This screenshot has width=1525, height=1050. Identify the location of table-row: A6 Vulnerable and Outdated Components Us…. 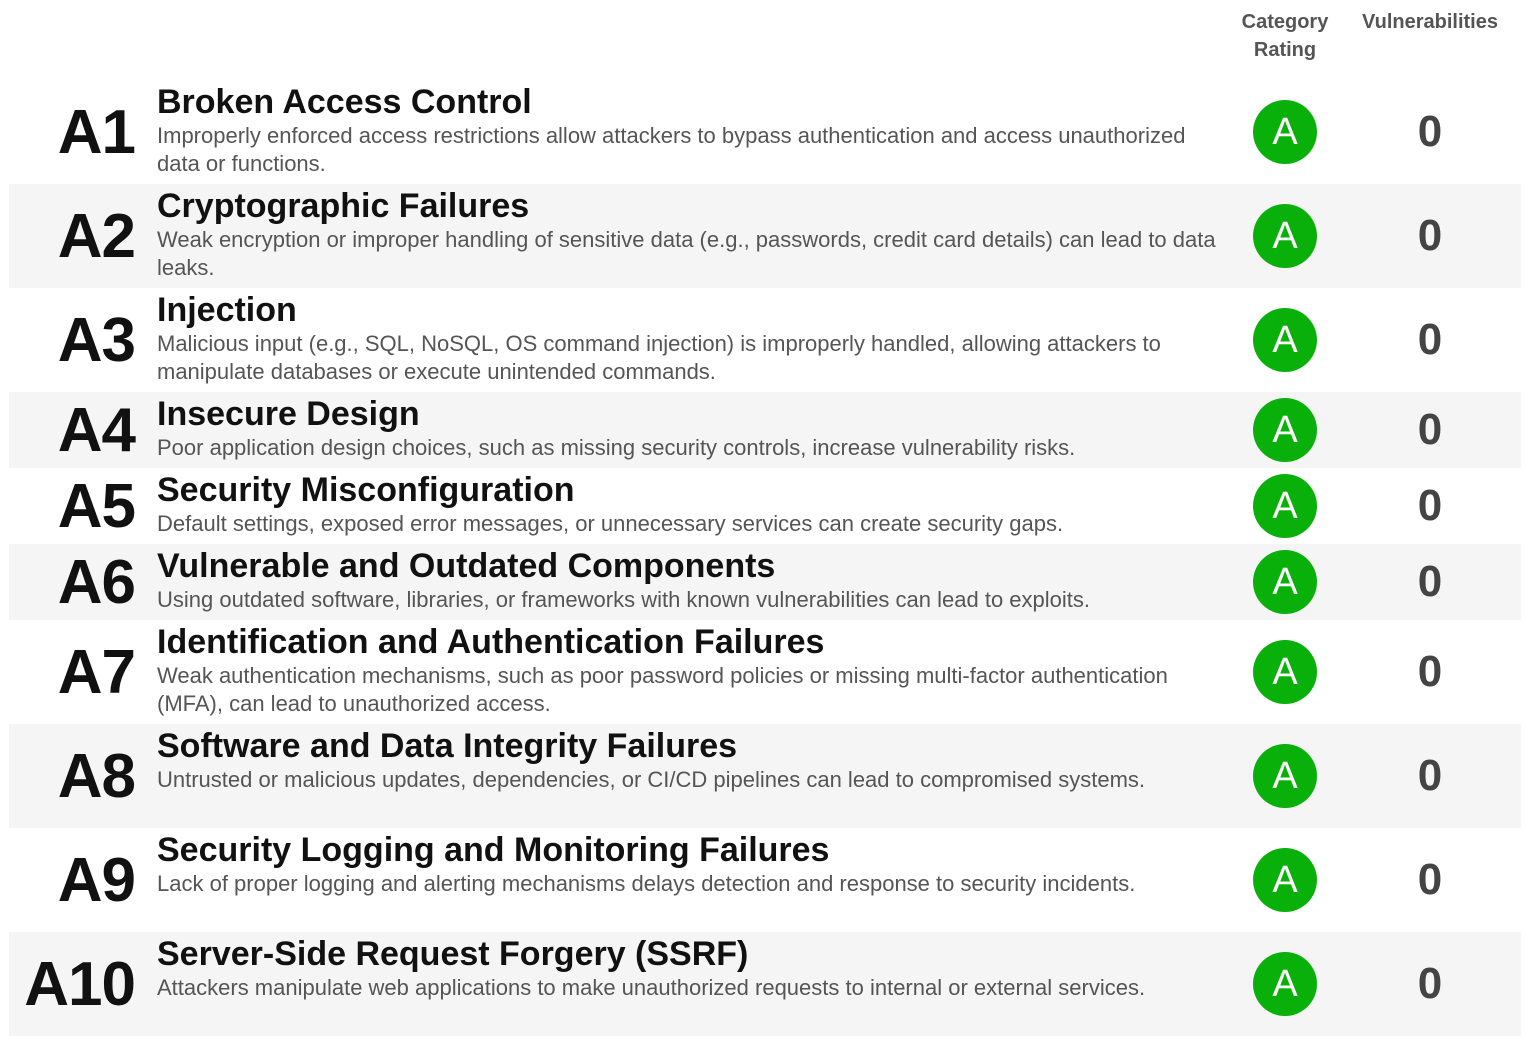
(765, 582).